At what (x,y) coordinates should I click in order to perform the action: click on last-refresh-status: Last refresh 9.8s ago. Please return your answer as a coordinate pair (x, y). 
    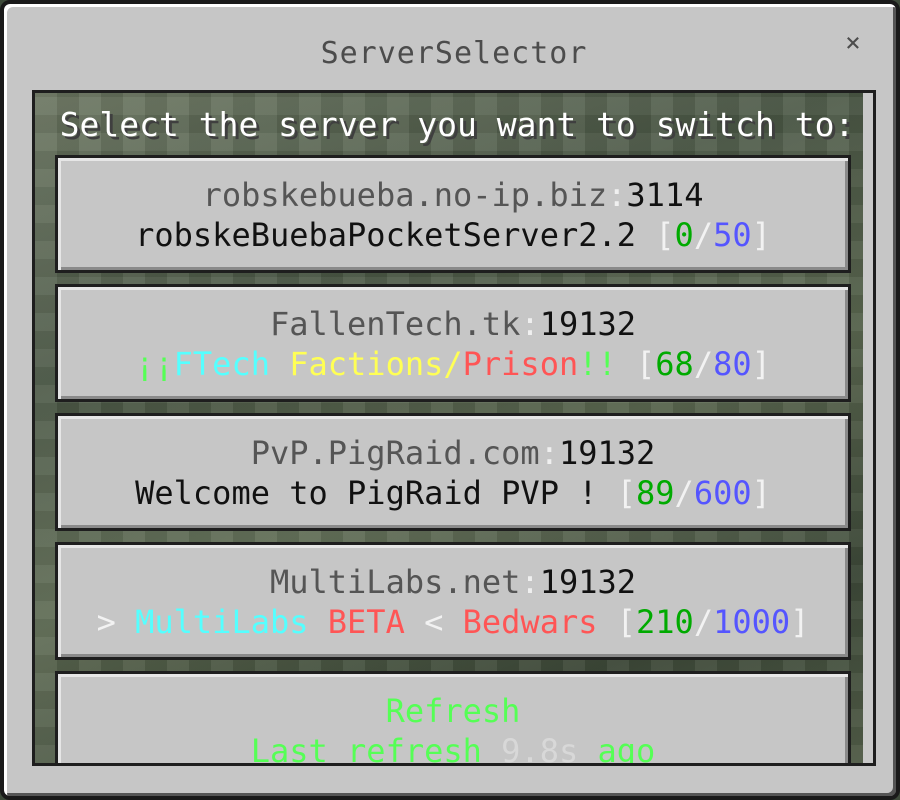
    Looking at the image, I should click on (453, 749).